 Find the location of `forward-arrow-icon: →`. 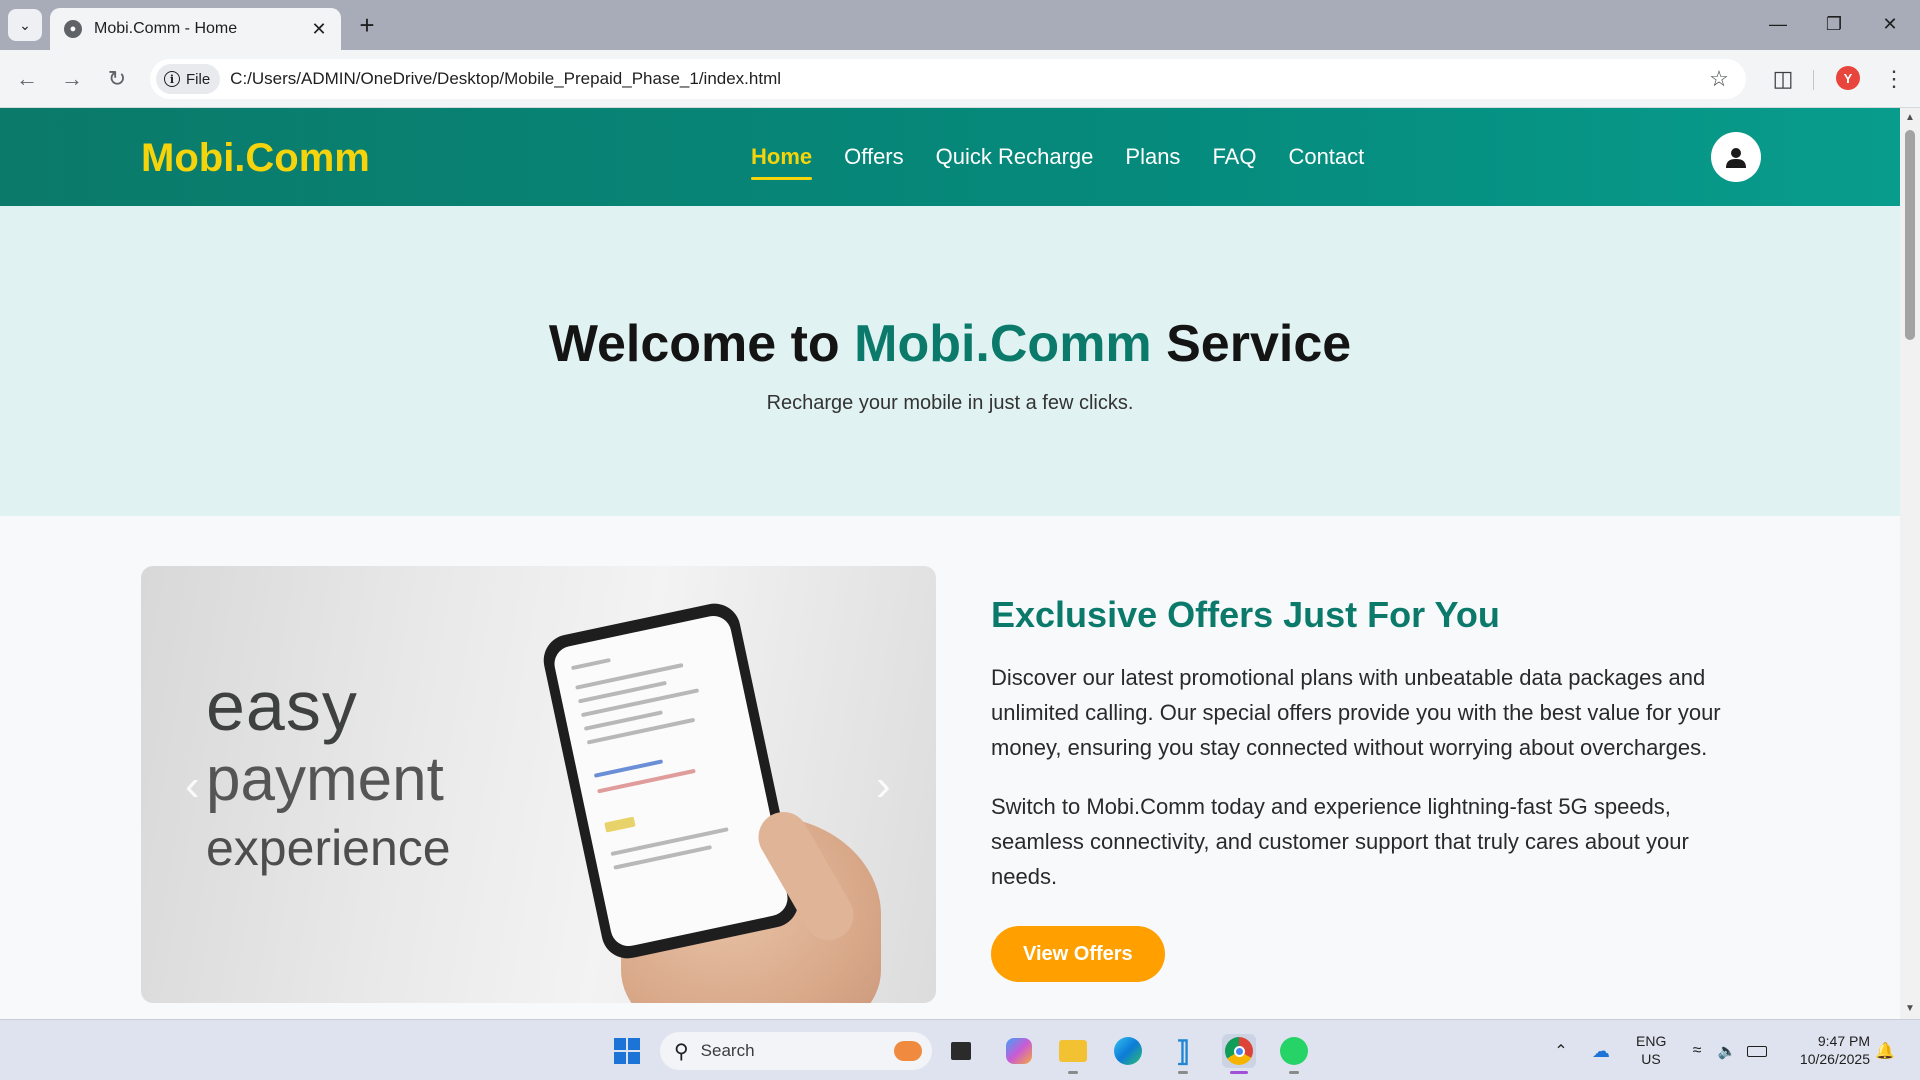

forward-arrow-icon: → is located at coordinates (72, 79).